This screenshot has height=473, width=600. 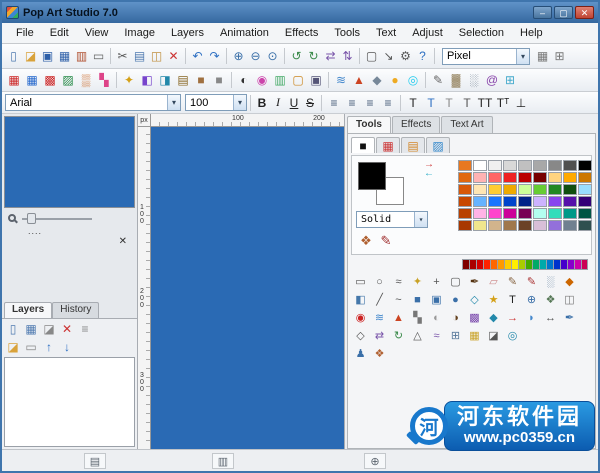 I want to click on menu-item-edit: Edit, so click(x=59, y=33).